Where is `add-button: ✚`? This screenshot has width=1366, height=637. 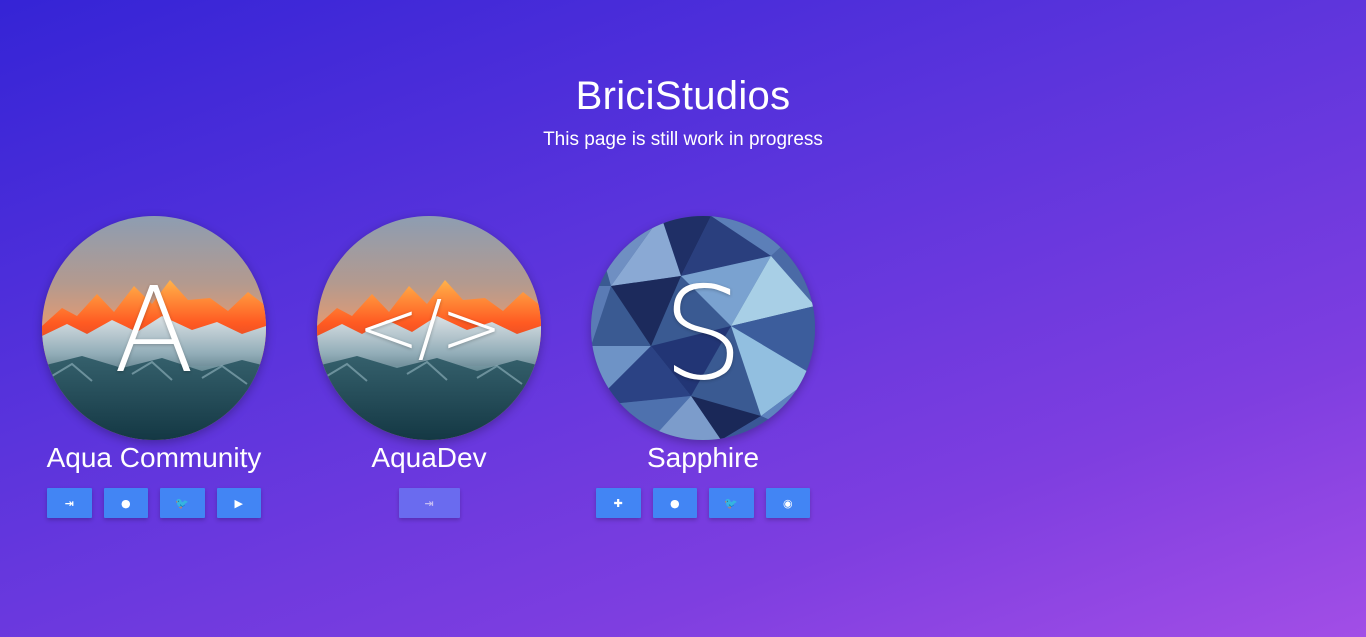 add-button: ✚ is located at coordinates (618, 503).